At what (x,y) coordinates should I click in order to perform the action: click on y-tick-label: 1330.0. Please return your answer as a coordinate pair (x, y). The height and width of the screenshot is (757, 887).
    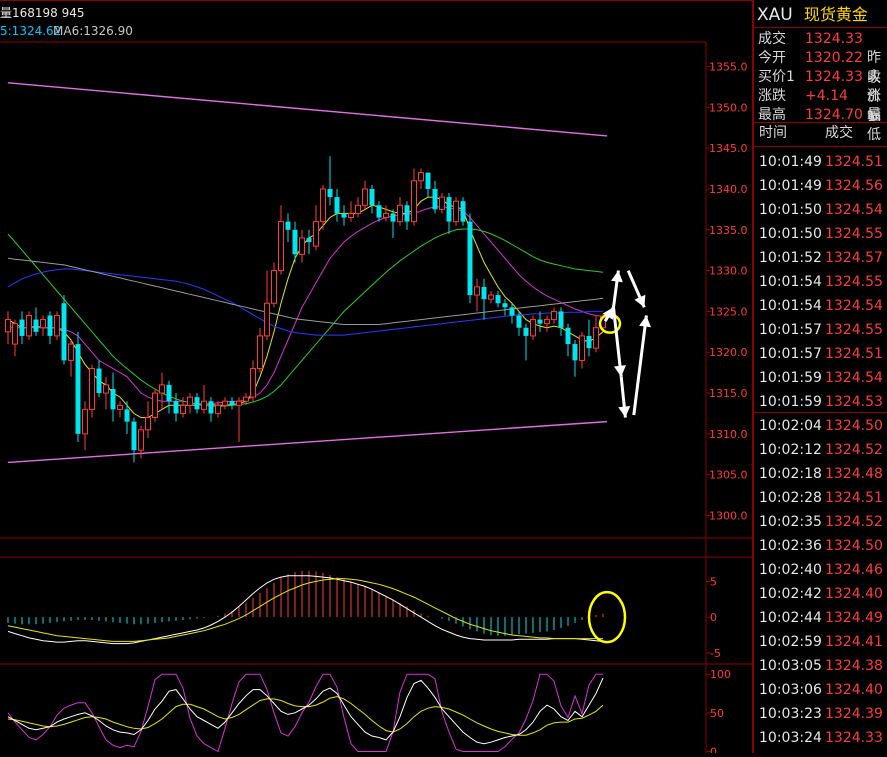
    Looking at the image, I should click on (728, 271).